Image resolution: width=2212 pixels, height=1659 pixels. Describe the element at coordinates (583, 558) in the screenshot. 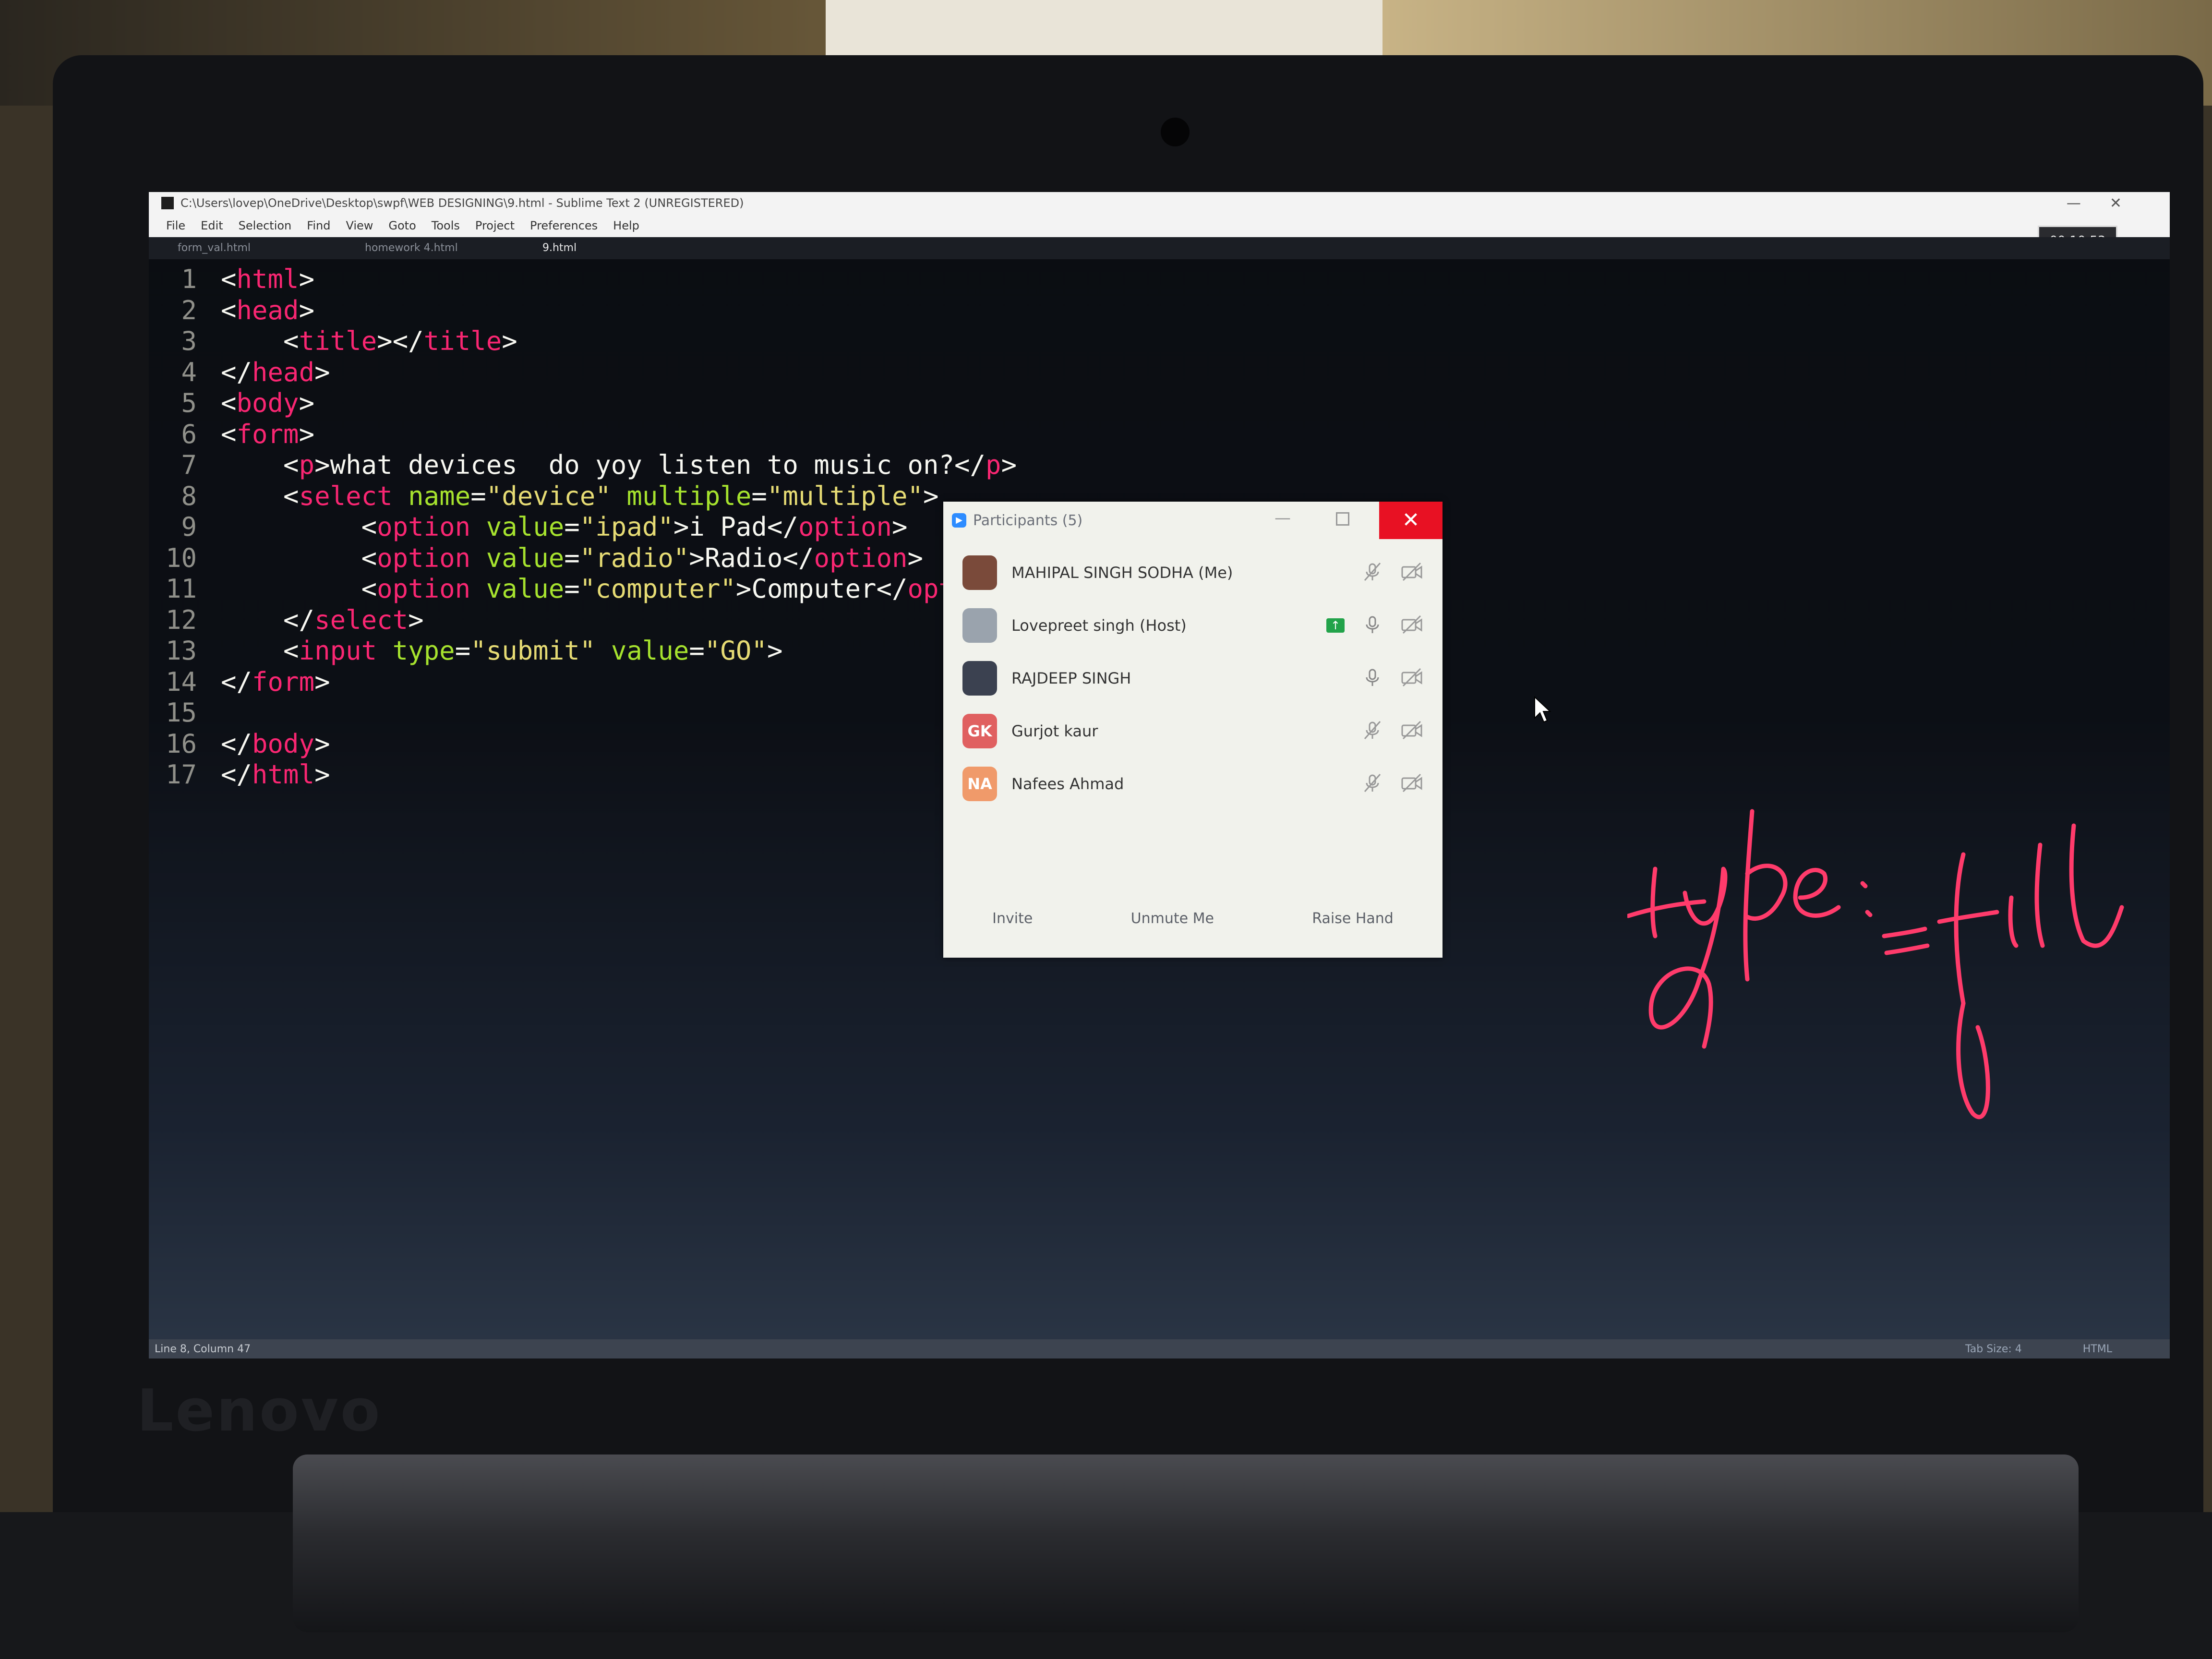

I see `code-line: 10 <option value="radio">Radio</option>` at that location.